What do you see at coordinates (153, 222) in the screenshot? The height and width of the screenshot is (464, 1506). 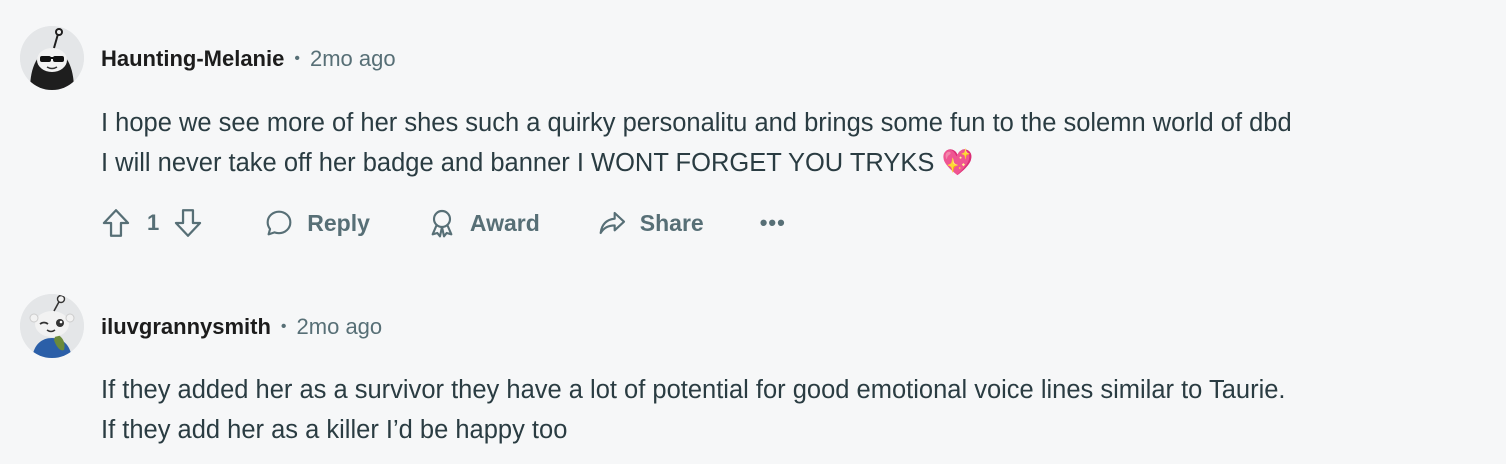 I see `vote-count: 1` at bounding box center [153, 222].